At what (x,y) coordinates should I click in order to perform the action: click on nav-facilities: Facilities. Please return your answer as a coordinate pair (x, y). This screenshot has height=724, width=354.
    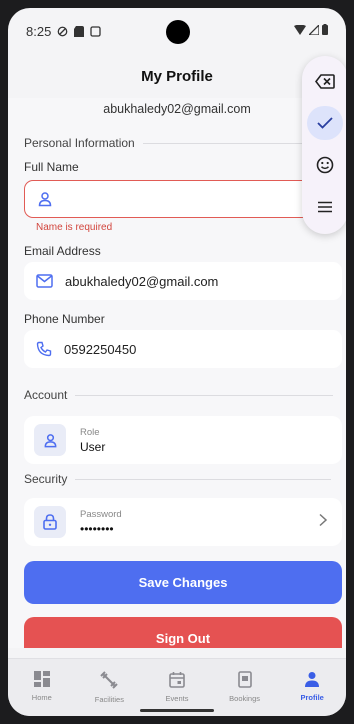
    Looking at the image, I should click on (109, 687).